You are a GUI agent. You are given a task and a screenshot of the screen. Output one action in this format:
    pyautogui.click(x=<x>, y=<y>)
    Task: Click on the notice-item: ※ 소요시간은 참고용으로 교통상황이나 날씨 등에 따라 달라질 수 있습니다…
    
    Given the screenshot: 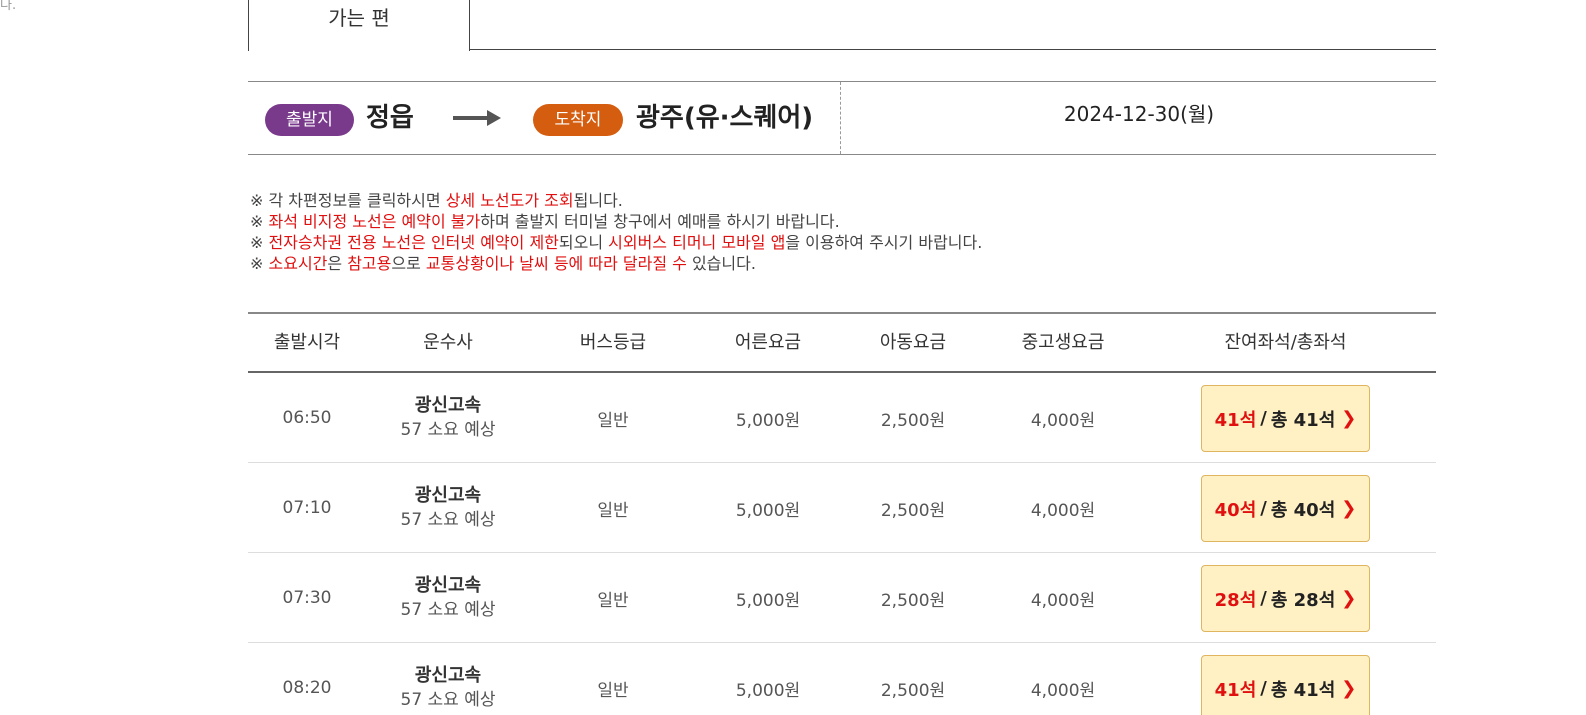 What is the action you would take?
    pyautogui.click(x=616, y=263)
    